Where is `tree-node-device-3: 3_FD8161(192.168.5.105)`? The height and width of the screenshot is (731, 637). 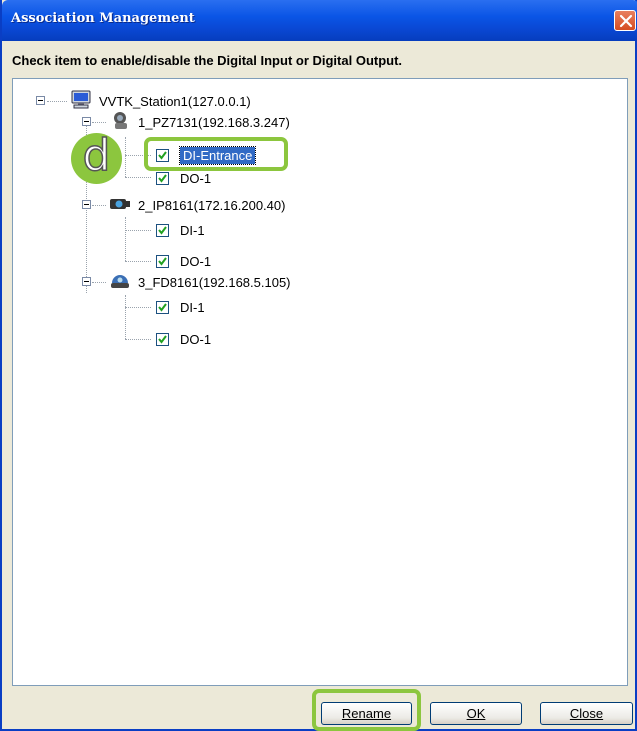
tree-node-device-3: 3_FD8161(192.168.5.105) is located at coordinates (200, 282).